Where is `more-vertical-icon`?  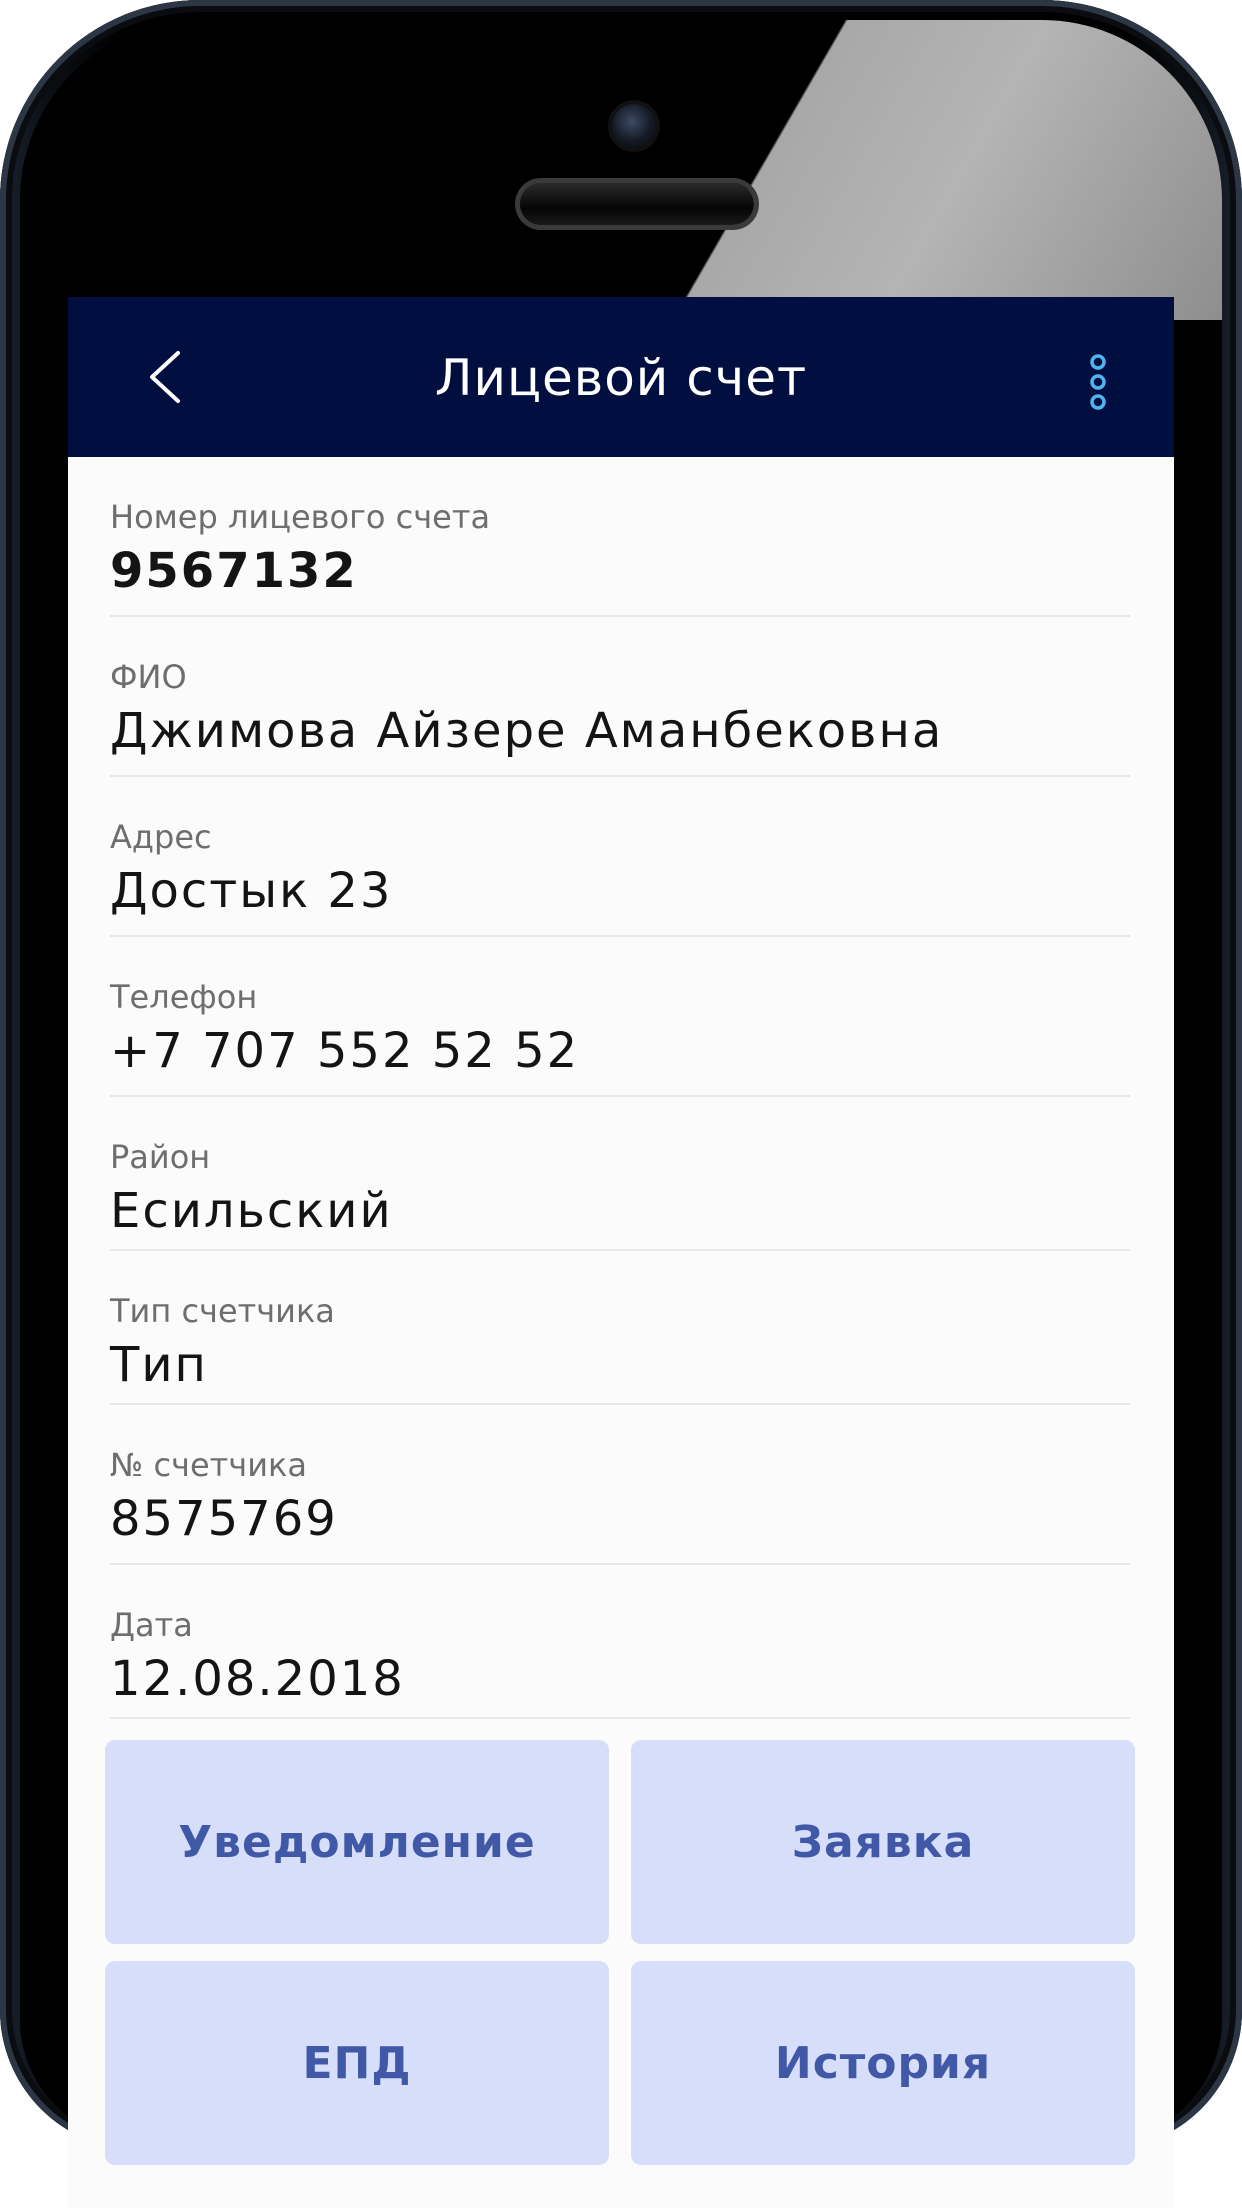
more-vertical-icon is located at coordinates (1098, 382).